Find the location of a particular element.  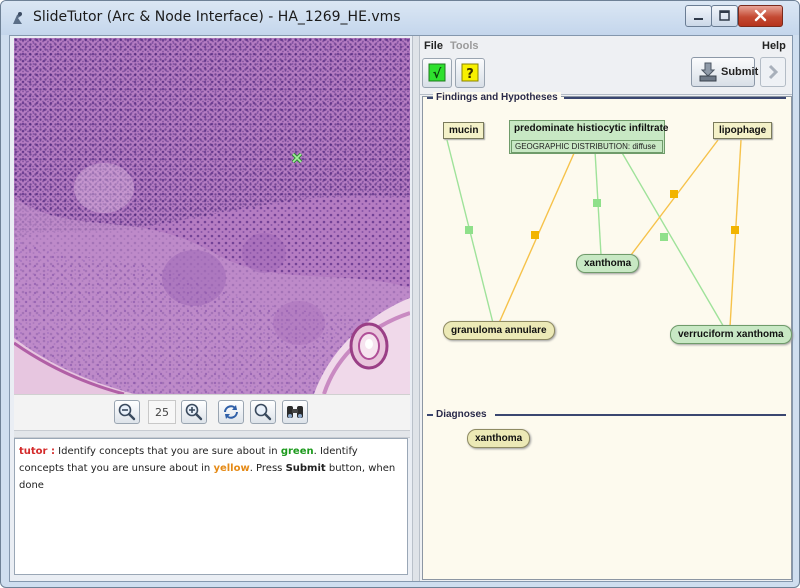

zoom-out-icon is located at coordinates (127, 412).